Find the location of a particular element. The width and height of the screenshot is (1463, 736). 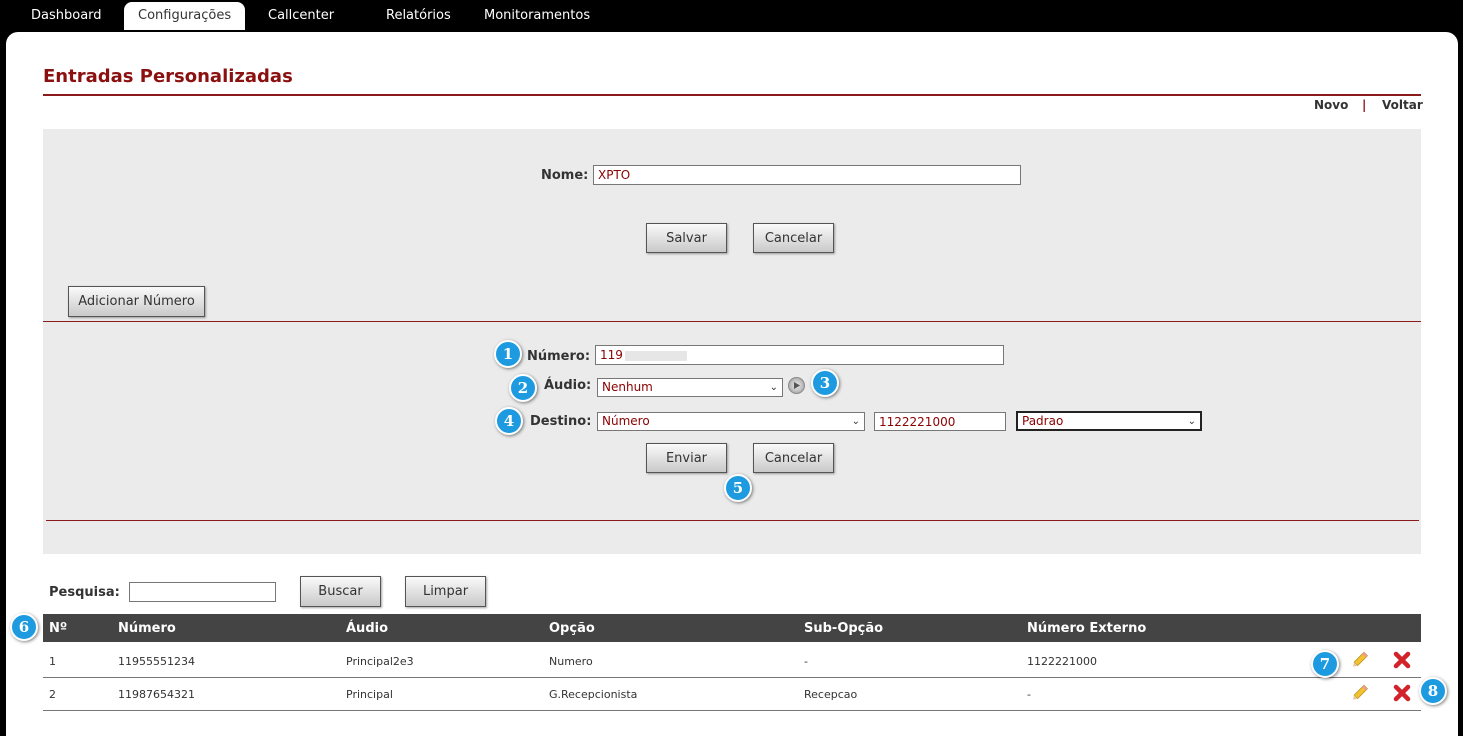

tab-monitoramentos: Monitoramentos is located at coordinates (537, 16).